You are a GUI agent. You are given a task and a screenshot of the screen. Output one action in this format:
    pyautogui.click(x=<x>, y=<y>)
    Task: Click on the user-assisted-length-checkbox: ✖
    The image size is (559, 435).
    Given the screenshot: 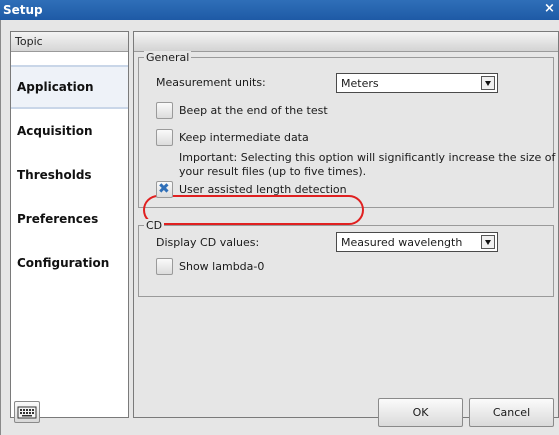 What is the action you would take?
    pyautogui.click(x=164, y=189)
    